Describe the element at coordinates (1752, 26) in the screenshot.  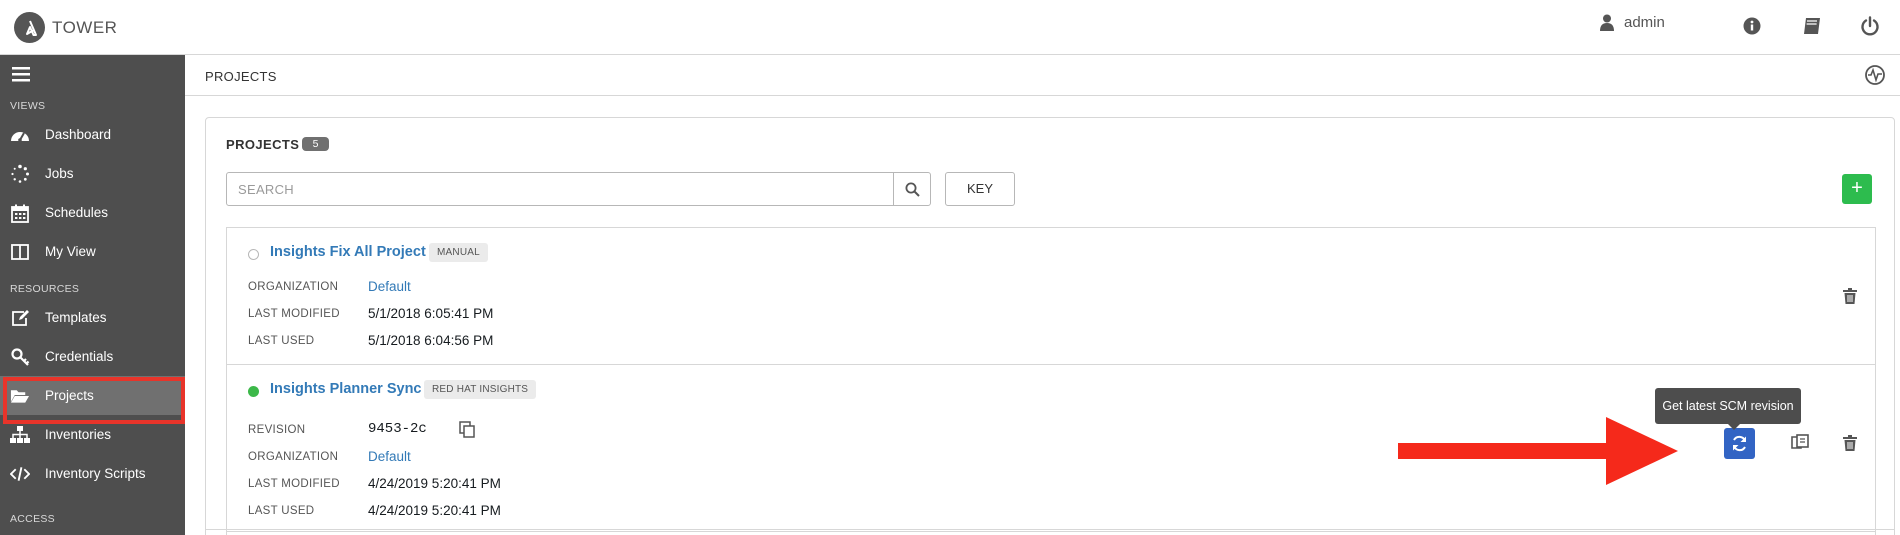
I see `info-icon` at that location.